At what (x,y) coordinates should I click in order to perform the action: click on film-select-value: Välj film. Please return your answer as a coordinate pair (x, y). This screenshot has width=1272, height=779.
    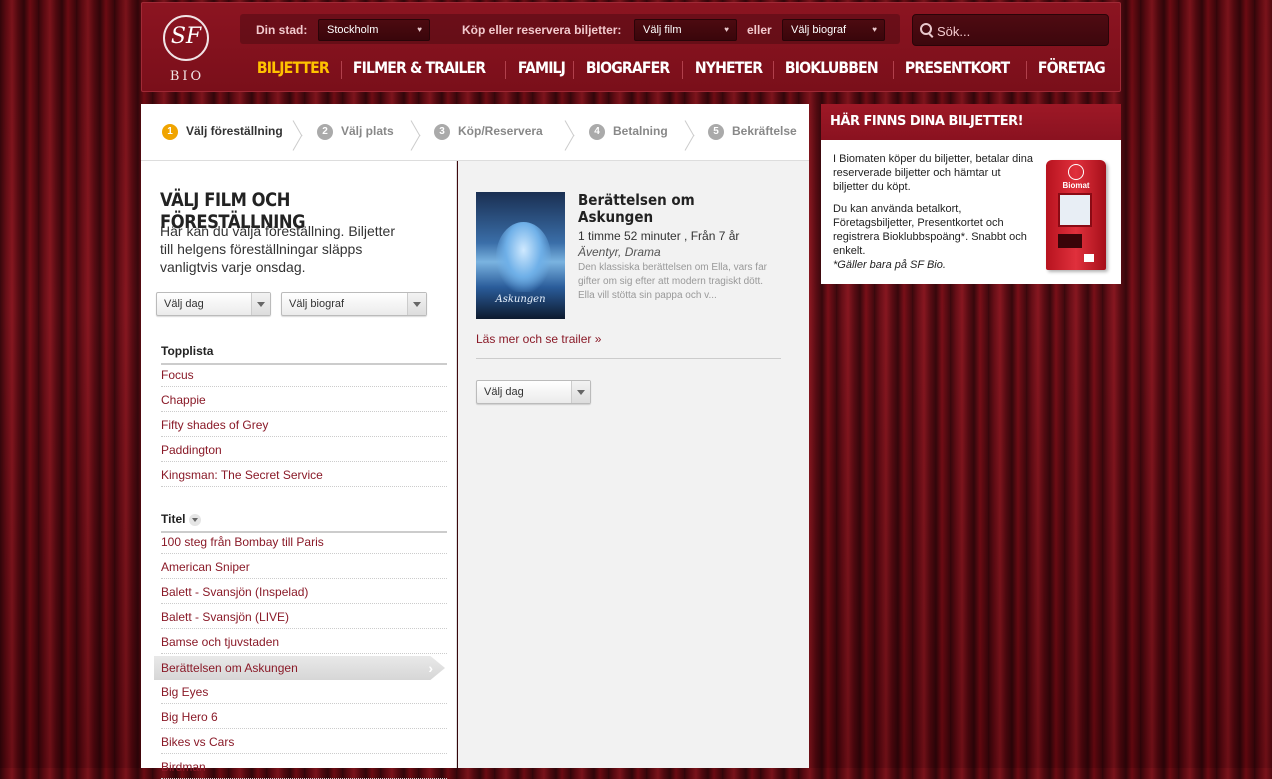
    Looking at the image, I should click on (662, 30).